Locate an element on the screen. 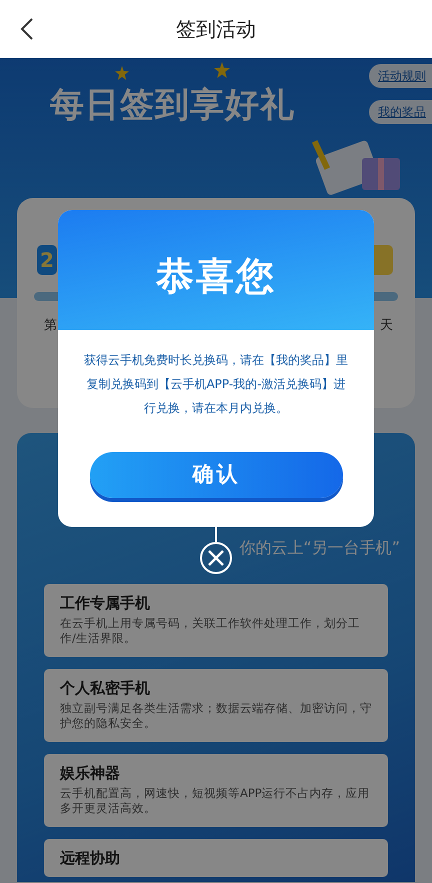 The width and height of the screenshot is (432, 883). page-title: 签到活动 is located at coordinates (216, 29).